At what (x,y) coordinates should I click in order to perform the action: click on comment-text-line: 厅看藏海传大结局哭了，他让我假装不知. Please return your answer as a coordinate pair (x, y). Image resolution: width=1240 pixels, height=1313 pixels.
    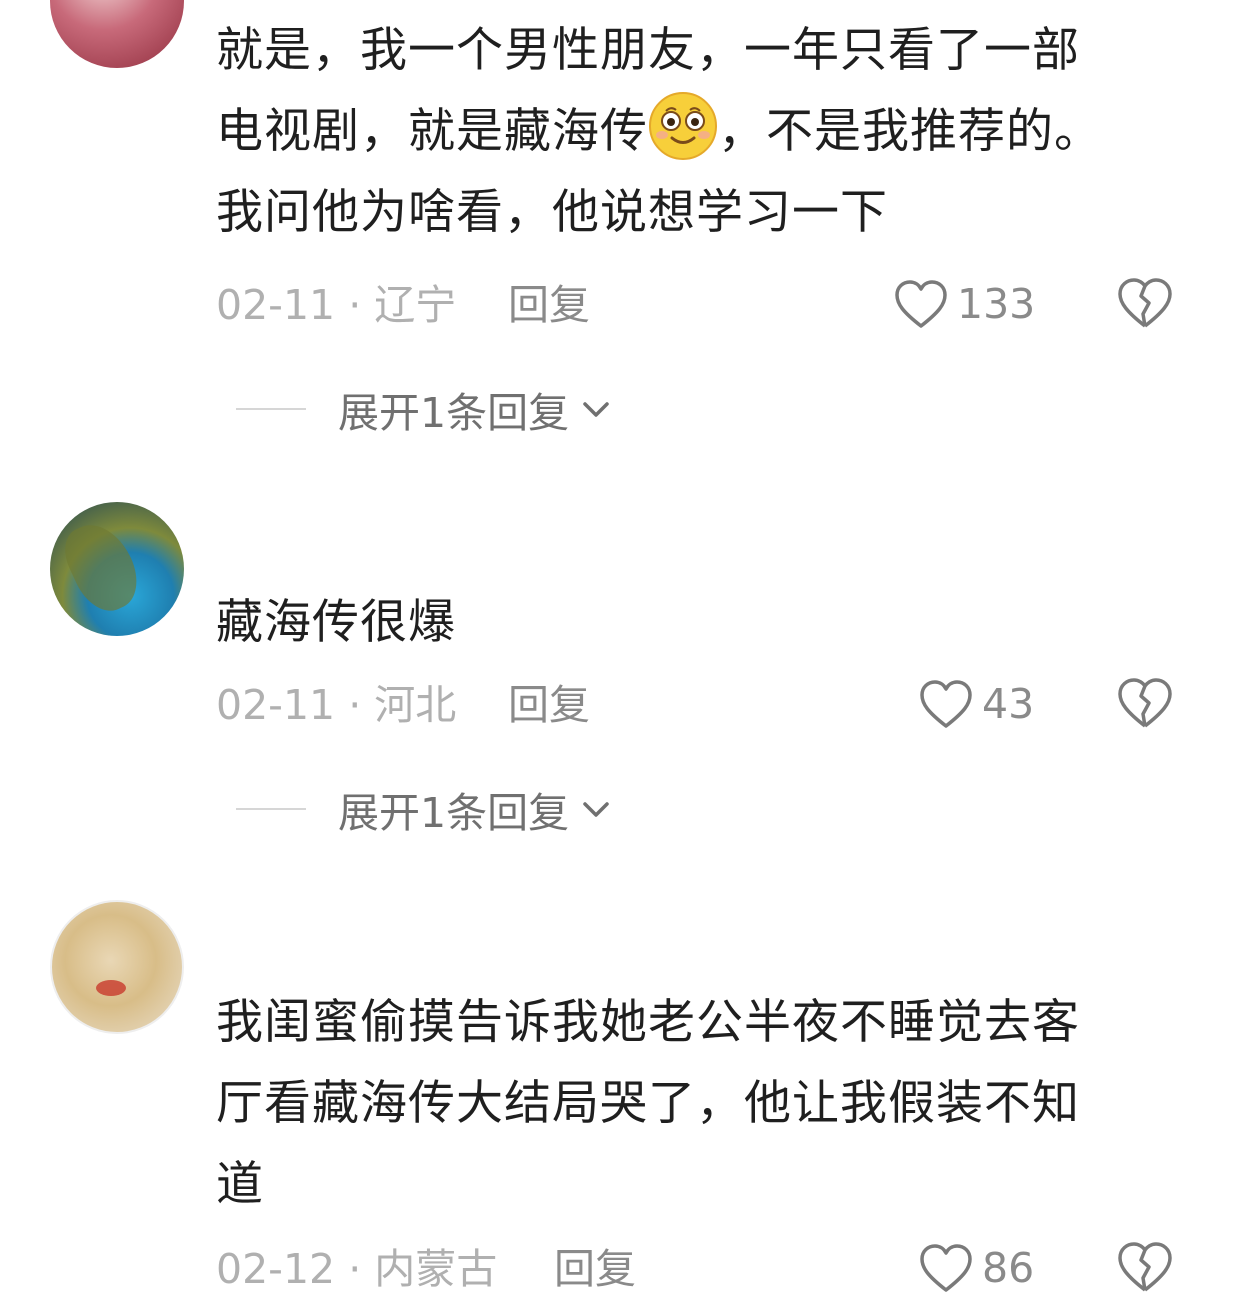
    Looking at the image, I should click on (648, 1103).